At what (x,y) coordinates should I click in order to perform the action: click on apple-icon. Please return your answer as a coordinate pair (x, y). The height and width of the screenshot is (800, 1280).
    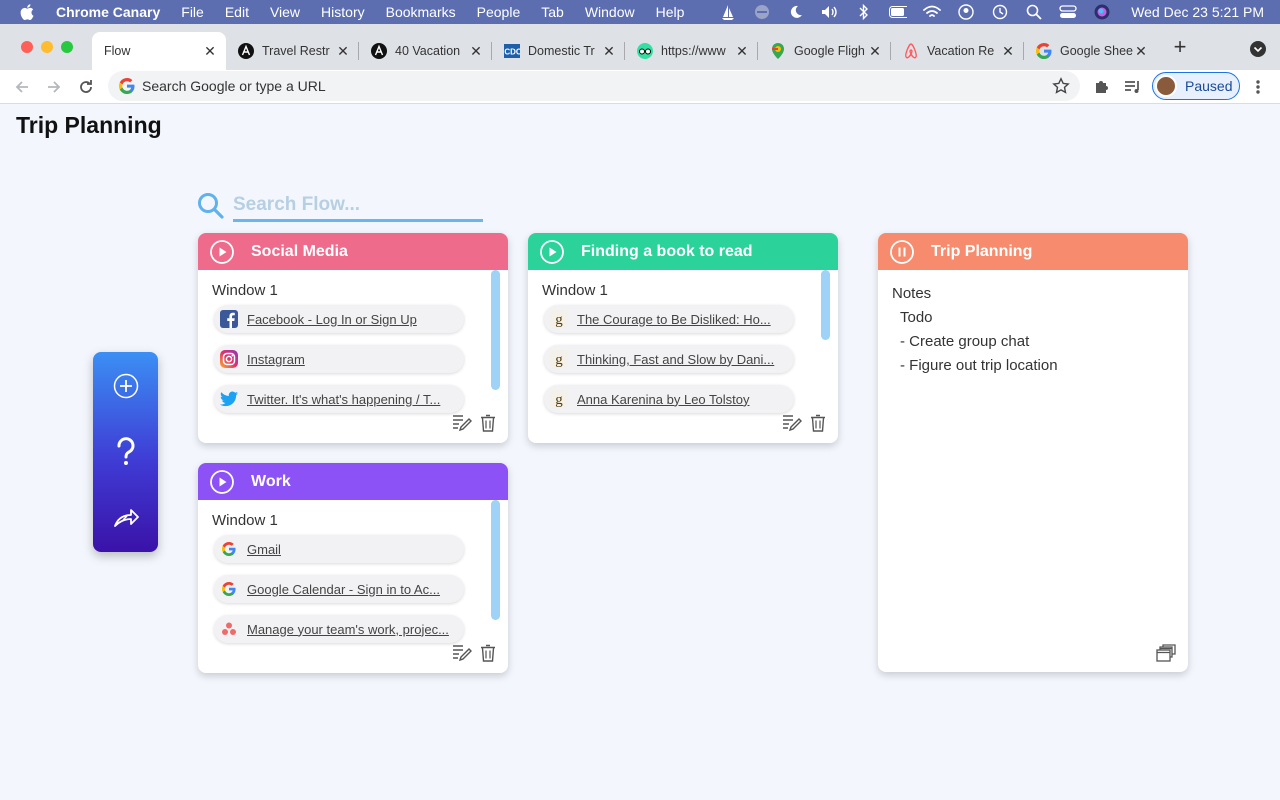
    Looking at the image, I should click on (27, 12).